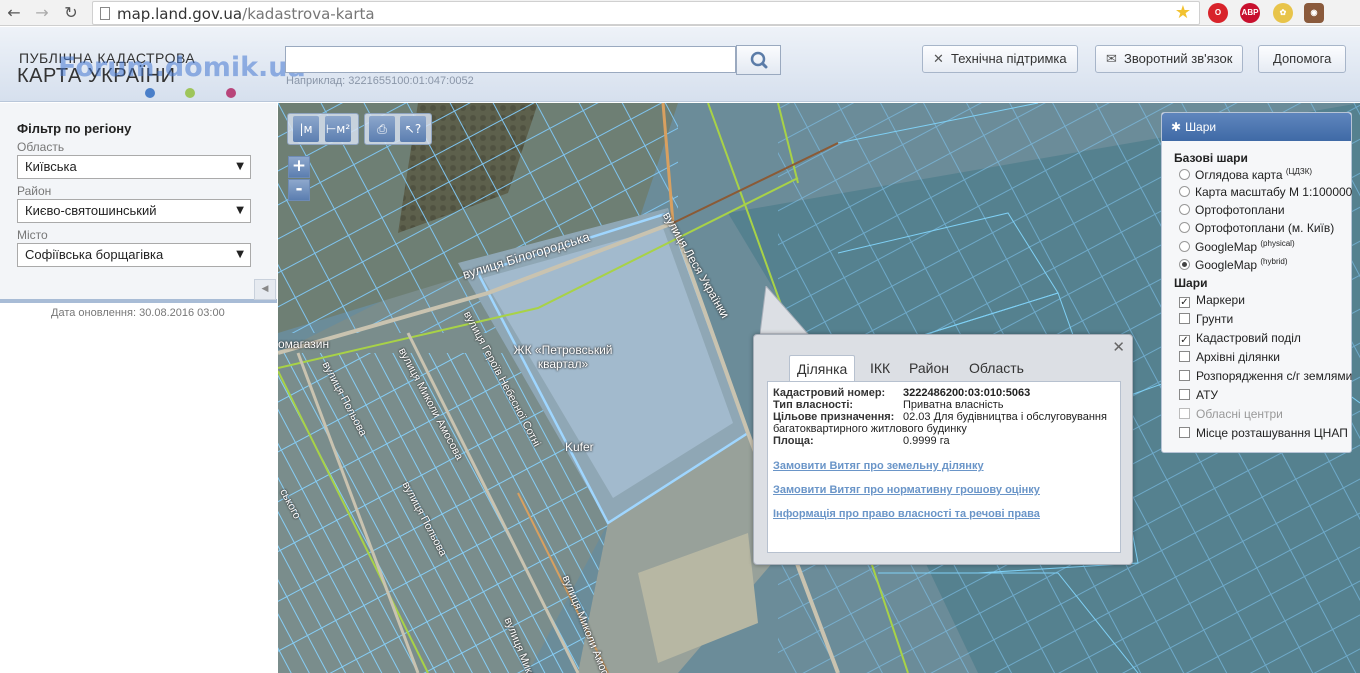 This screenshot has height=673, width=1360. Describe the element at coordinates (822, 368) in the screenshot. I see `tab-parcel: Ділянка` at that location.